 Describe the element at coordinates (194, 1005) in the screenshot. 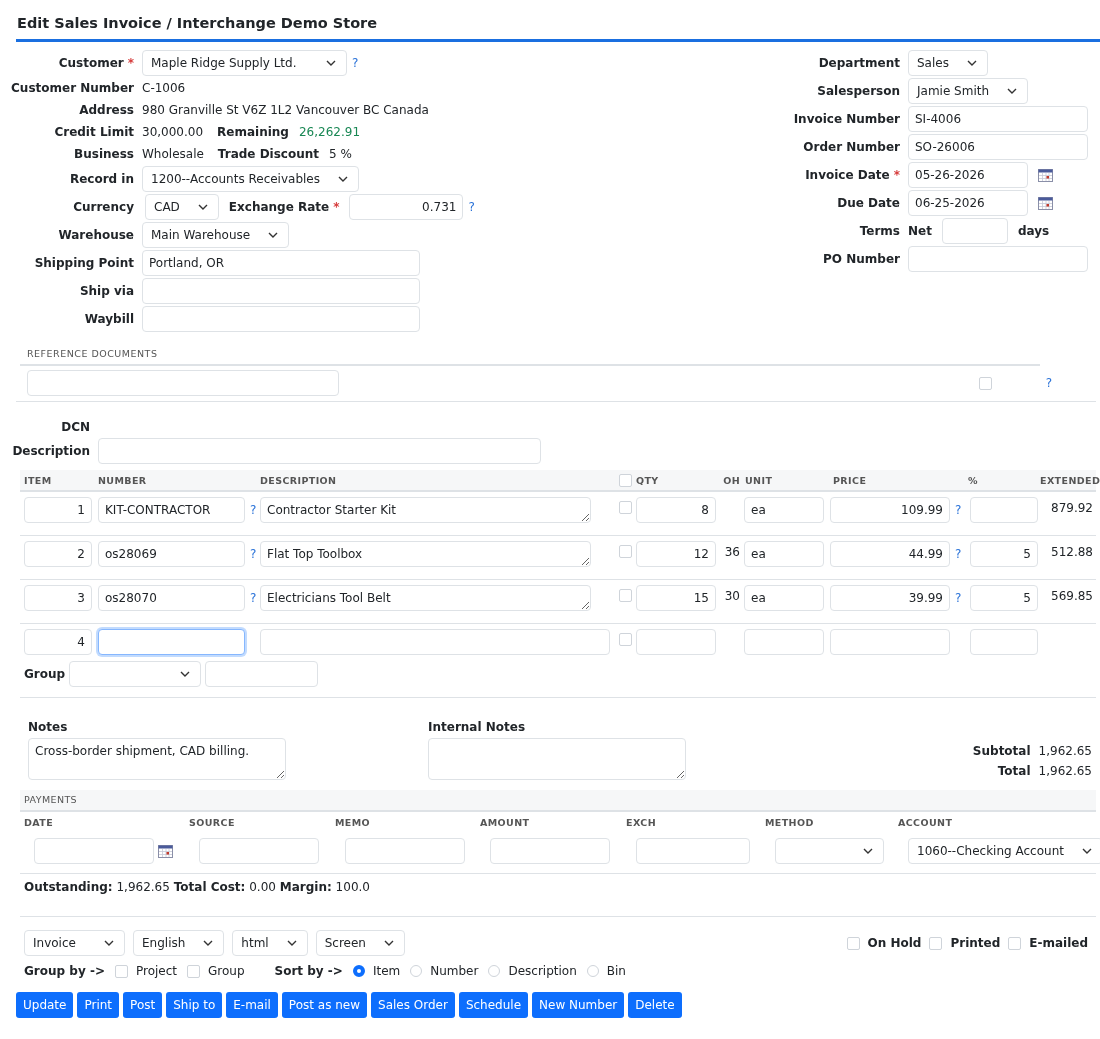

I see `action-button: Ship to` at that location.